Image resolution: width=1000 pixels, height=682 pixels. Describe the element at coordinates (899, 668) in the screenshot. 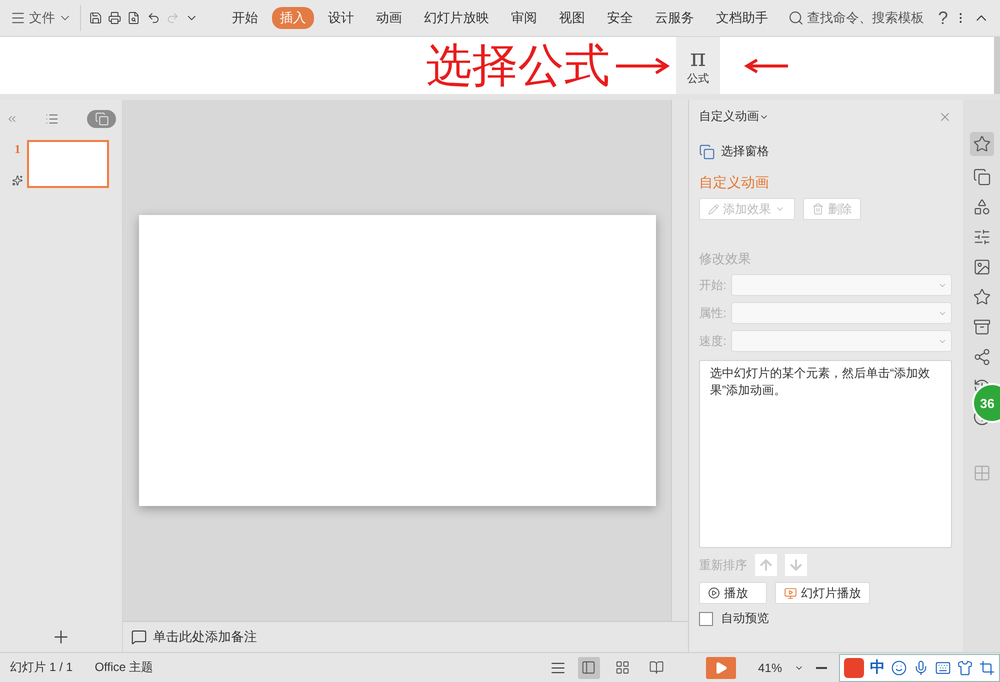

I see `emoji-icon` at that location.